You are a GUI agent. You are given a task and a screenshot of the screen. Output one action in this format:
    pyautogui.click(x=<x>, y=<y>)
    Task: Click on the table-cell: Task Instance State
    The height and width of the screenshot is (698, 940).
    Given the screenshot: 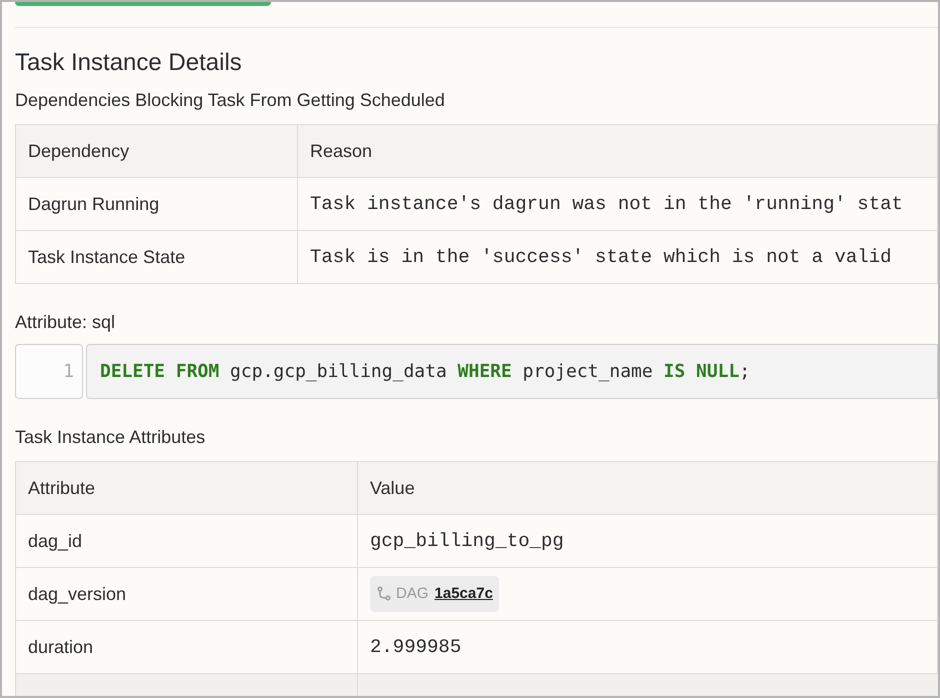 What is the action you would take?
    pyautogui.click(x=157, y=257)
    